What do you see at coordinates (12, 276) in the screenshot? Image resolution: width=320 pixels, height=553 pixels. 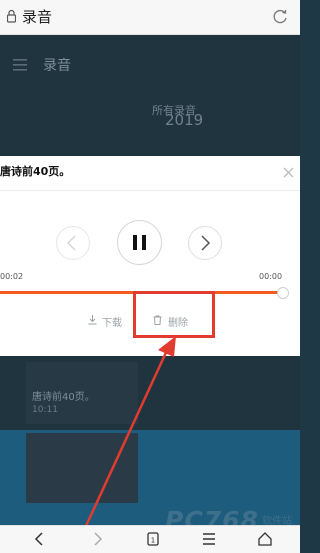 I see `current-time: 00:02` at bounding box center [12, 276].